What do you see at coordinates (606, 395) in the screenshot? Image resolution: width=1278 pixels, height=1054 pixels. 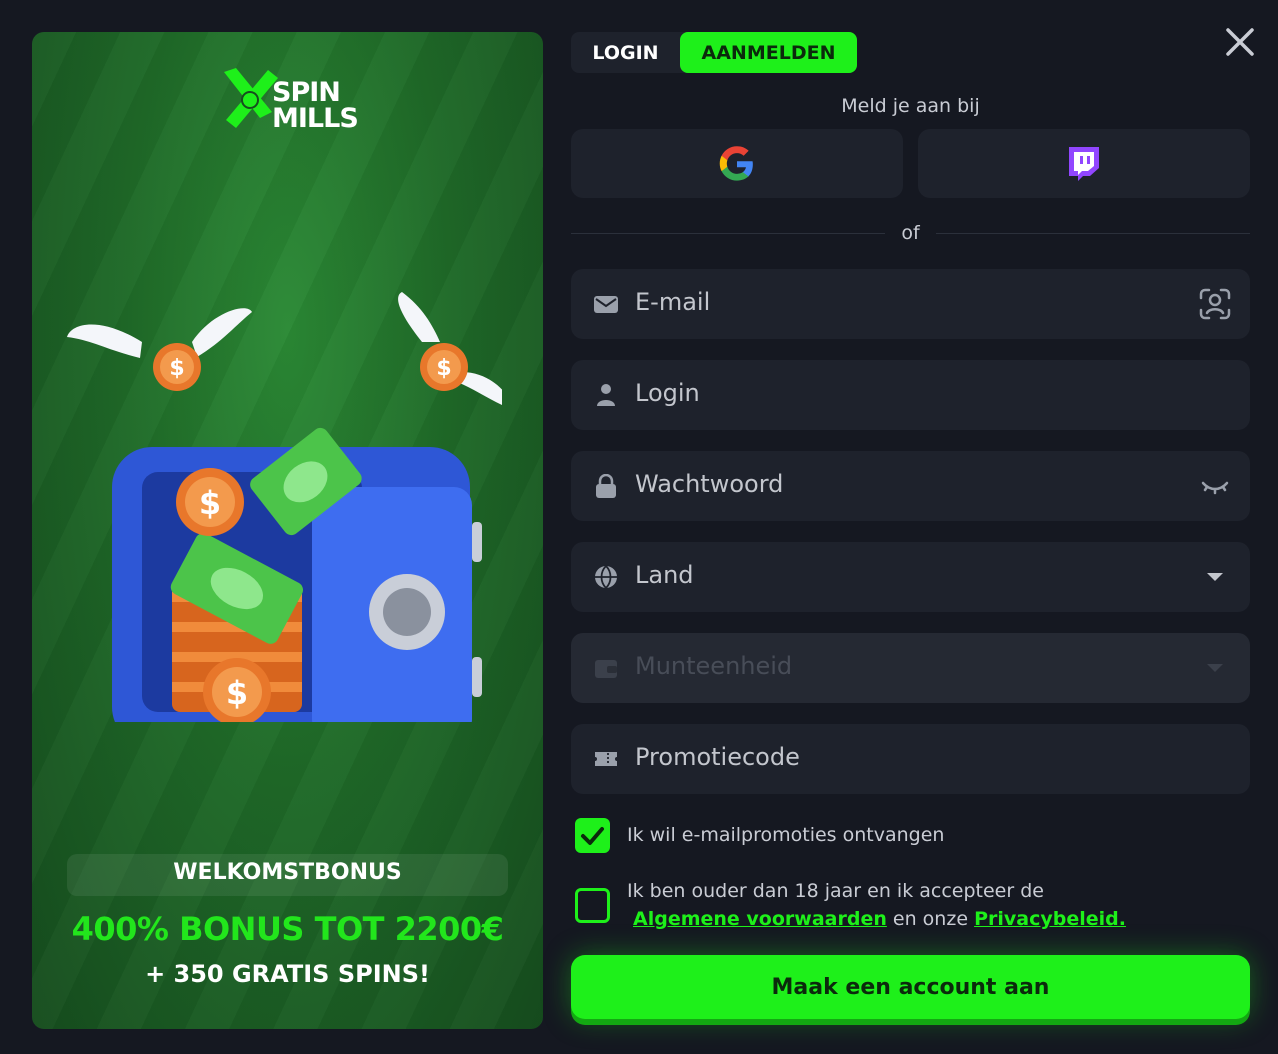 I see `user-icon` at bounding box center [606, 395].